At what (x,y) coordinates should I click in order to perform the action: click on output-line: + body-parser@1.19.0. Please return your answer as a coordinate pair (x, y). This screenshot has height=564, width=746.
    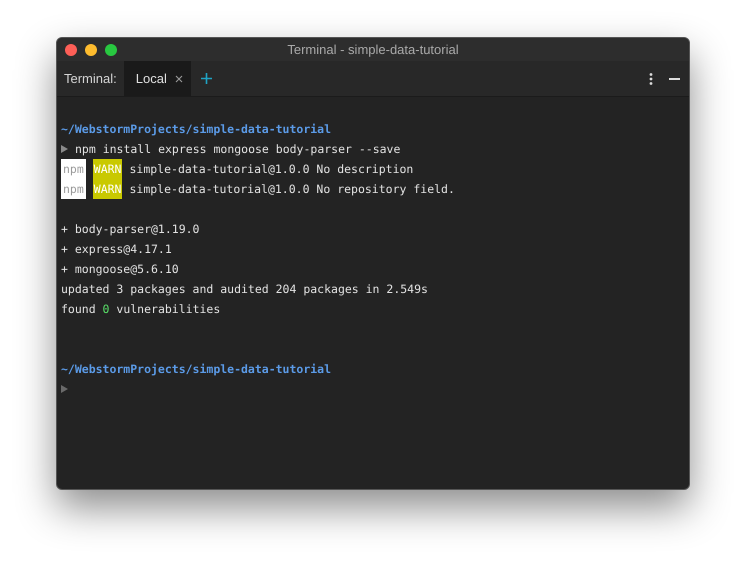
    Looking at the image, I should click on (130, 229).